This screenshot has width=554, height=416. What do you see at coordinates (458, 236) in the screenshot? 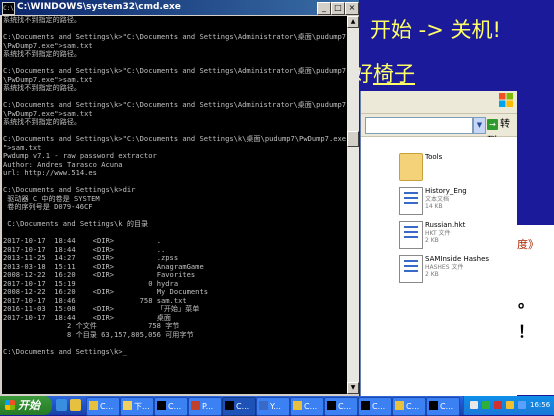
I see `file-item: Russian.hkt HKT 文件 2 KB` at bounding box center [458, 236].